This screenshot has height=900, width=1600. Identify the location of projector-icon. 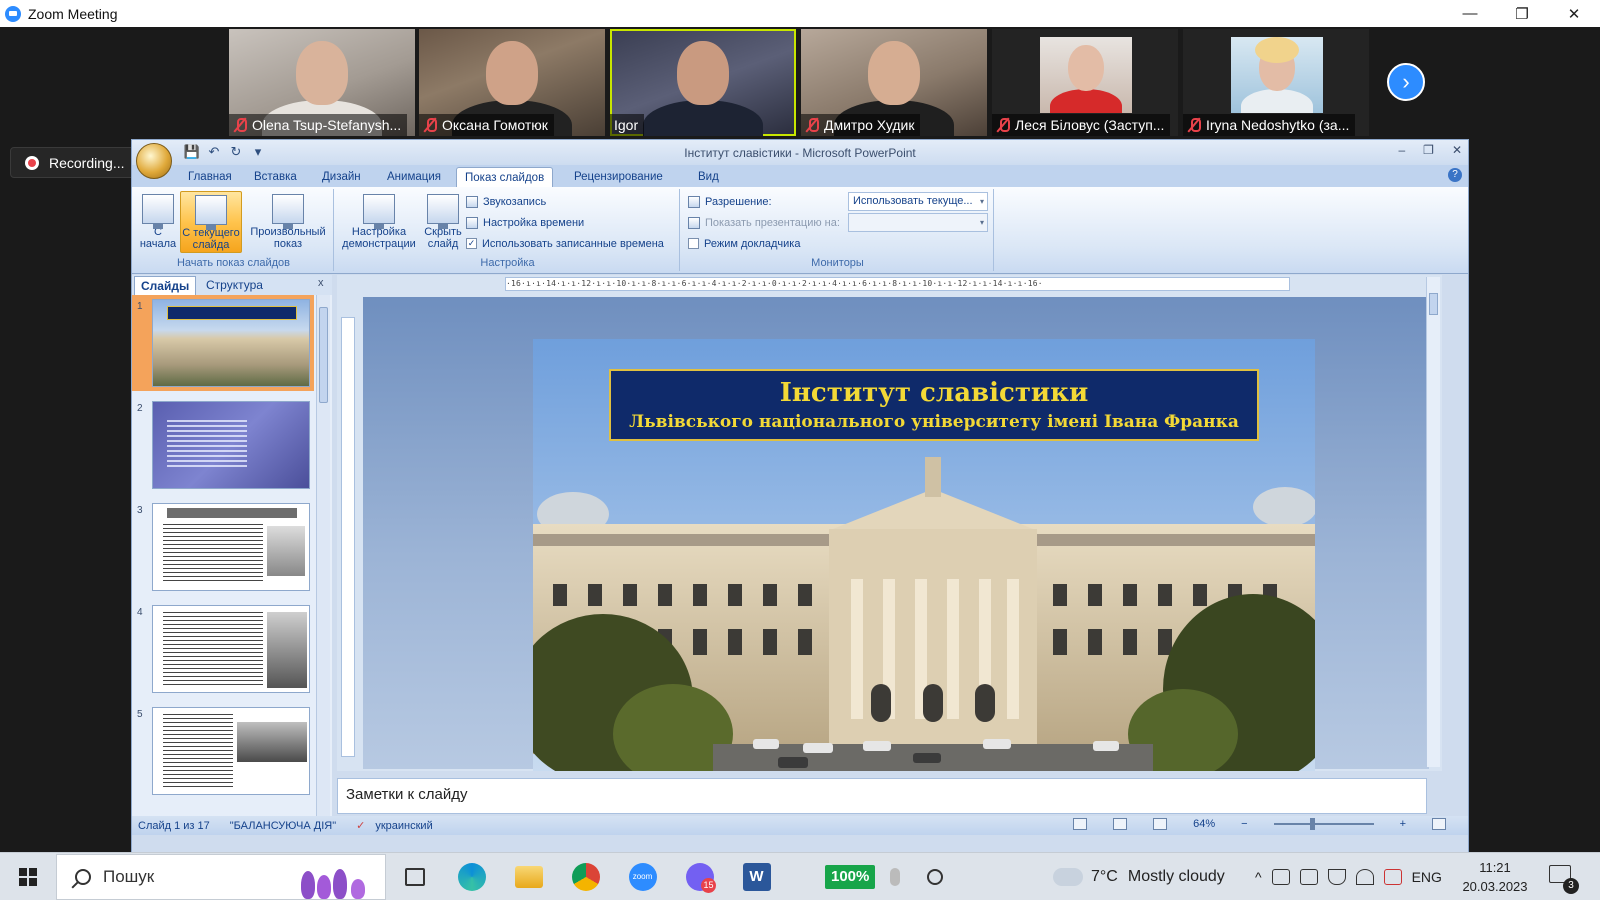
(694, 222).